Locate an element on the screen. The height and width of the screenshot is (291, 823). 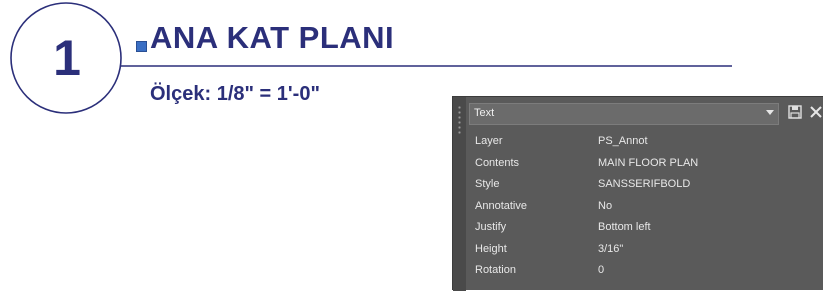
text-grip-handle is located at coordinates (141, 46).